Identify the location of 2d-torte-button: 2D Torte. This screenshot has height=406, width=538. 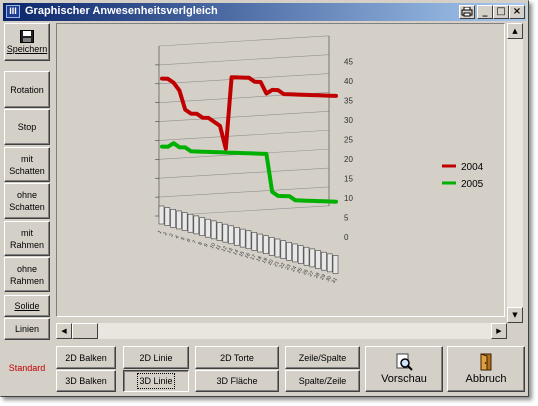
(237, 357).